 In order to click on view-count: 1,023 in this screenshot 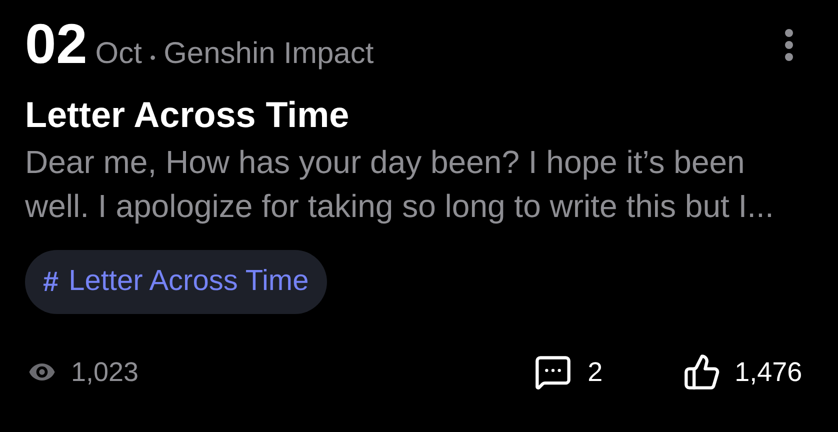, I will do `click(105, 372)`.